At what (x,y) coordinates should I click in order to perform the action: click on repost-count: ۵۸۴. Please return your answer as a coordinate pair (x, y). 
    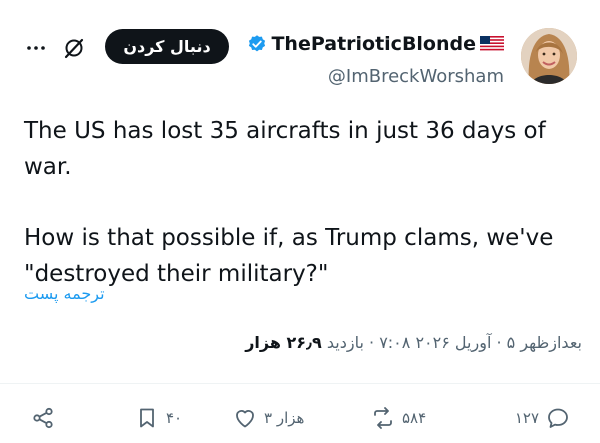
    Looking at the image, I should click on (414, 418).